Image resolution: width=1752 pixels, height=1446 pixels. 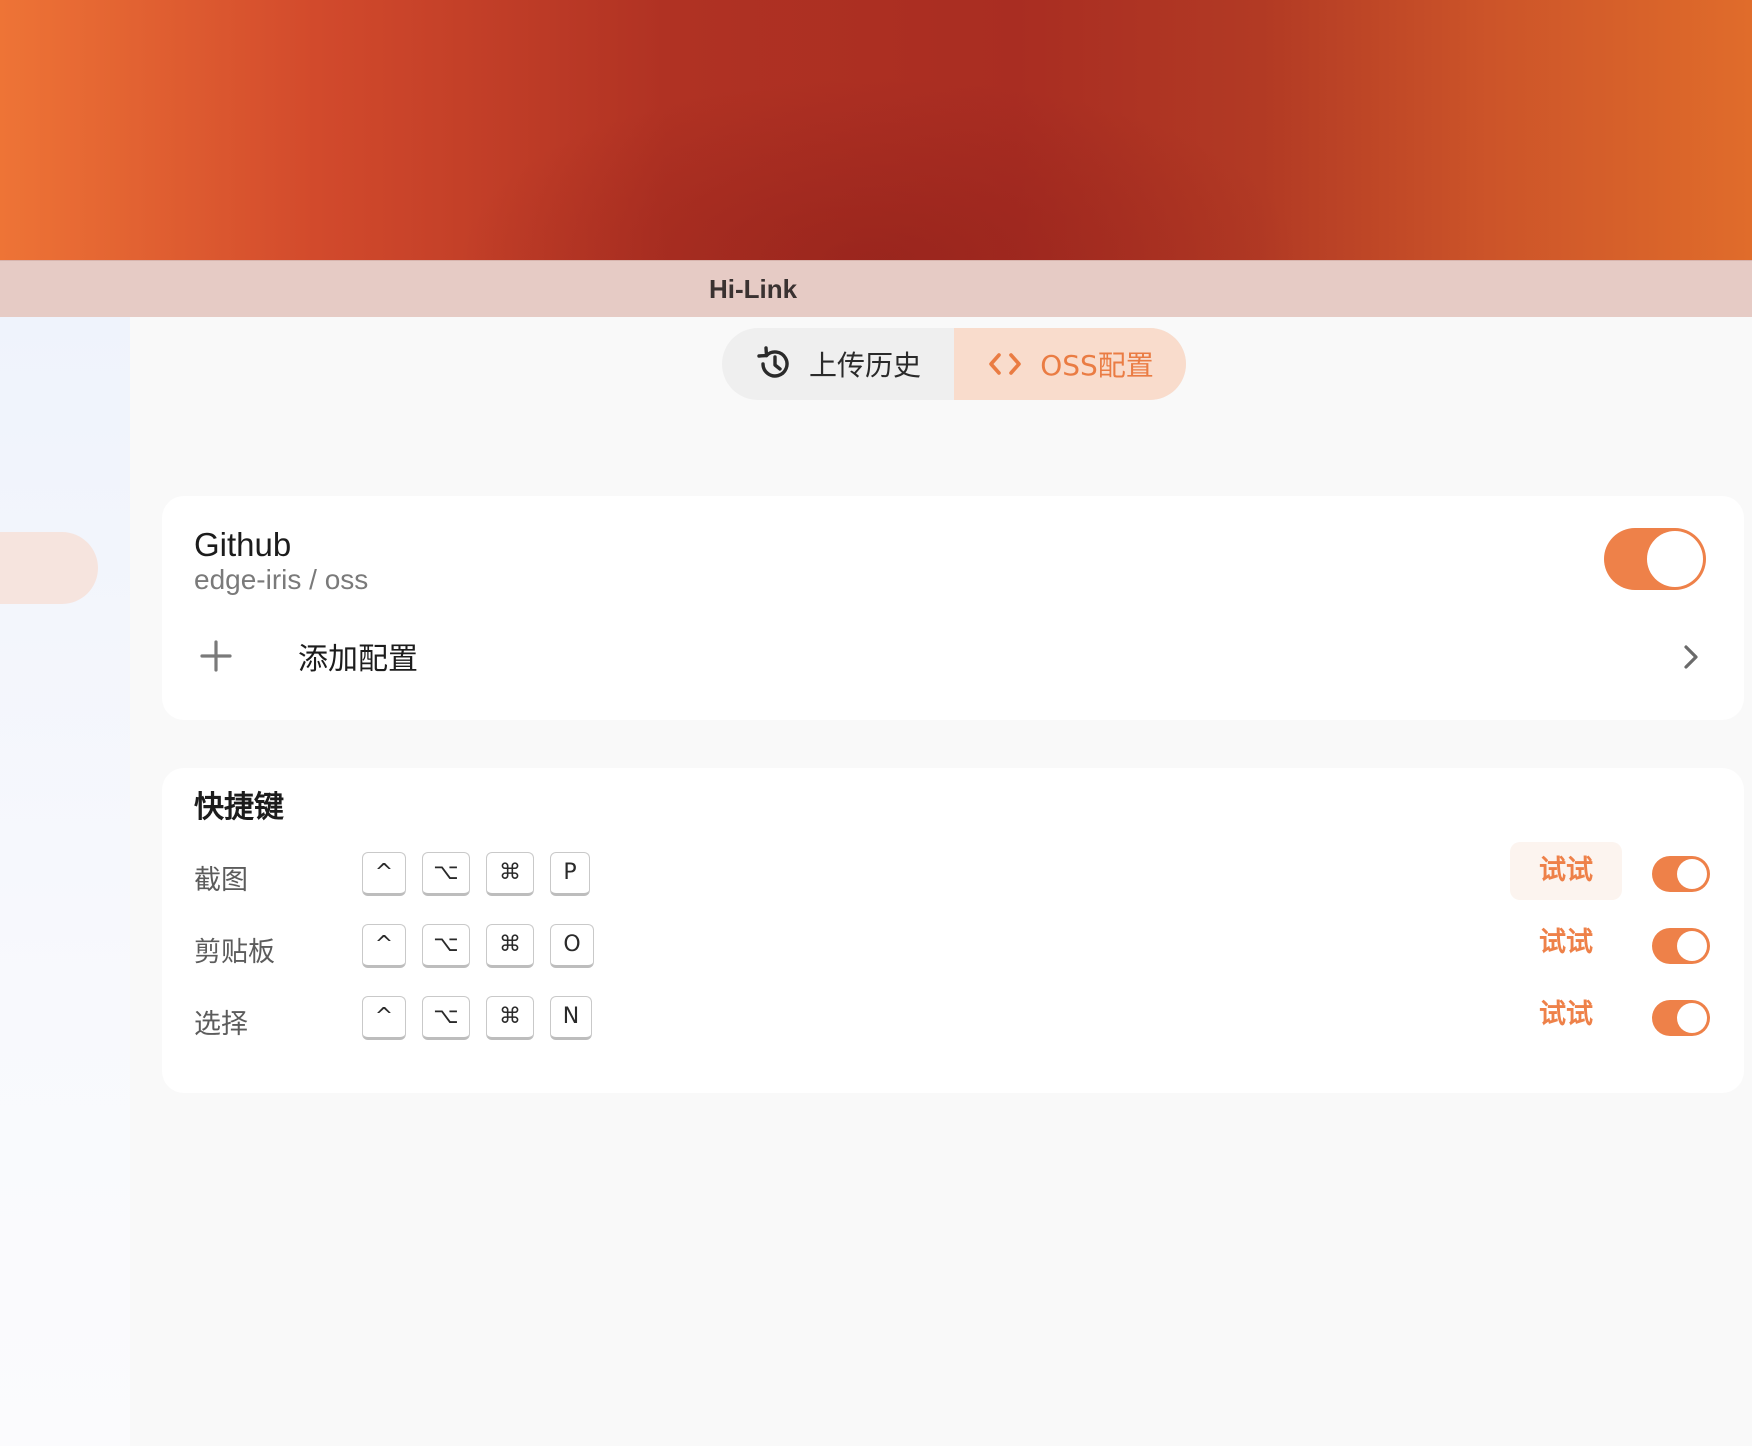 I want to click on provider-name: Github, so click(x=243, y=544).